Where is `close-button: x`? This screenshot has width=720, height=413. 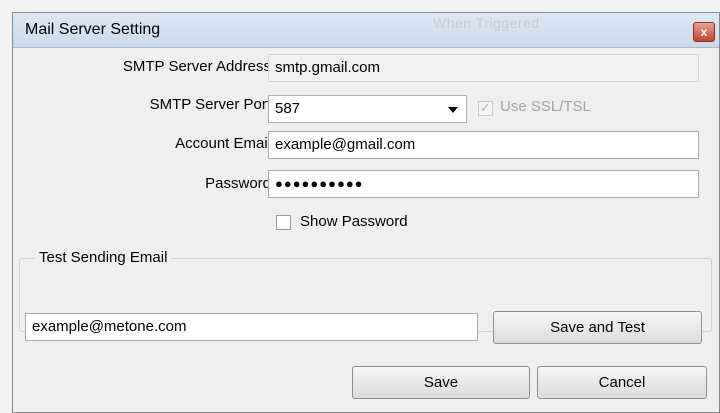
close-button: x is located at coordinates (704, 32).